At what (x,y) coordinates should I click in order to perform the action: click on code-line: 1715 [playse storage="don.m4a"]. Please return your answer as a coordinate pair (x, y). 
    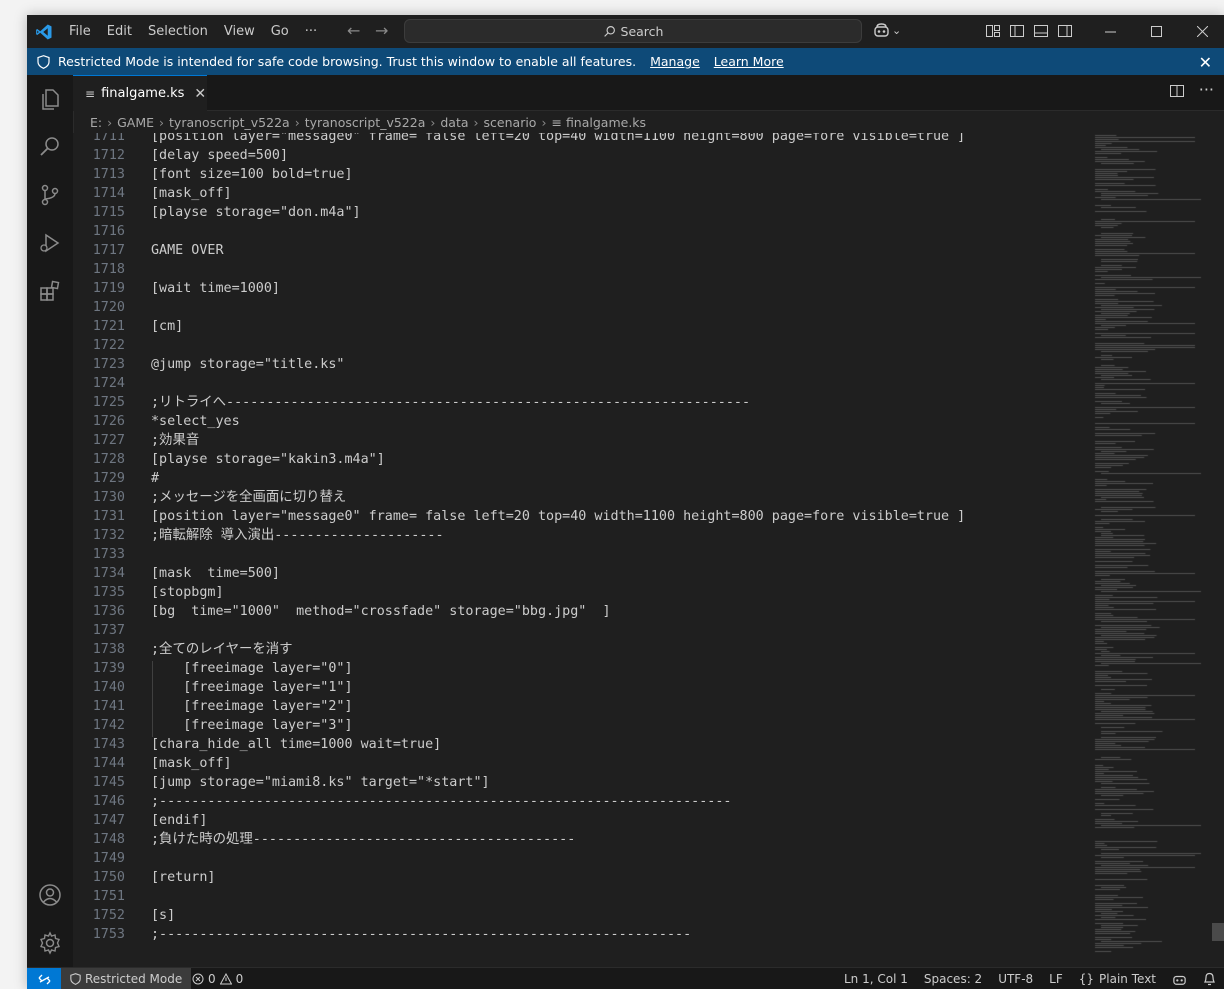
    Looking at the image, I should click on (578, 212).